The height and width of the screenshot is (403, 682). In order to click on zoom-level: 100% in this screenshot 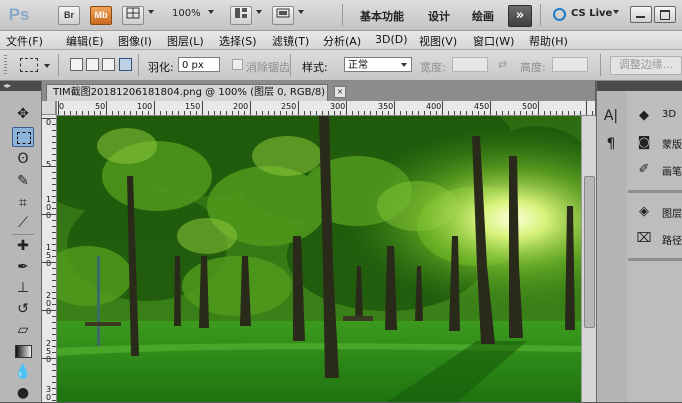, I will do `click(186, 13)`.